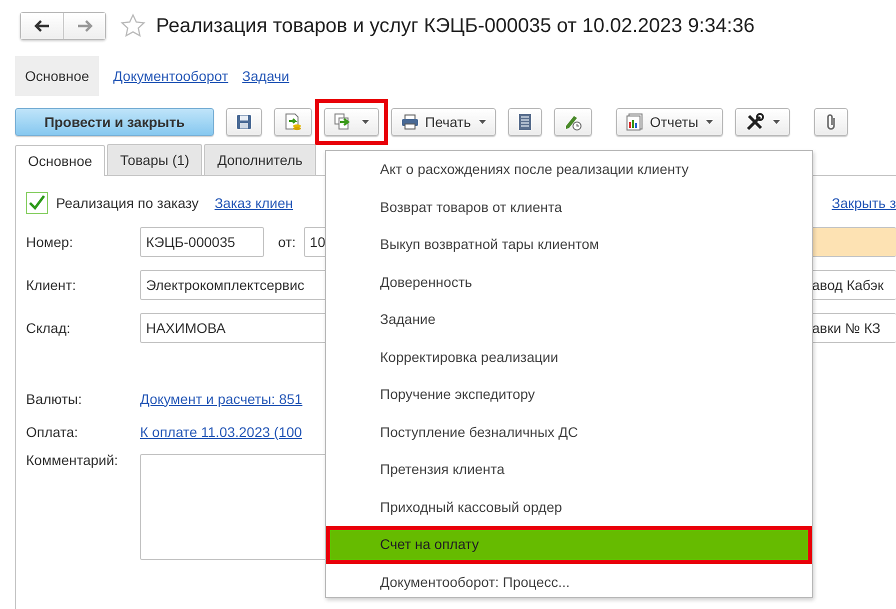 Image resolution: width=896 pixels, height=609 pixels. Describe the element at coordinates (287, 242) in the screenshot. I see `field-label: от:` at that location.